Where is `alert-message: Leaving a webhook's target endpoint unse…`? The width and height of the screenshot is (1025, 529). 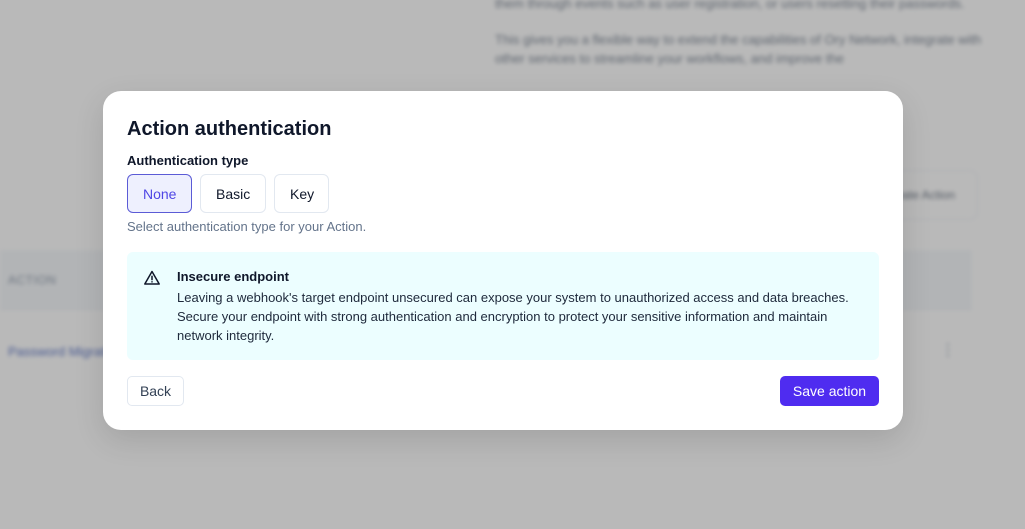 alert-message: Leaving a webhook's target endpoint unse… is located at coordinates (513, 316).